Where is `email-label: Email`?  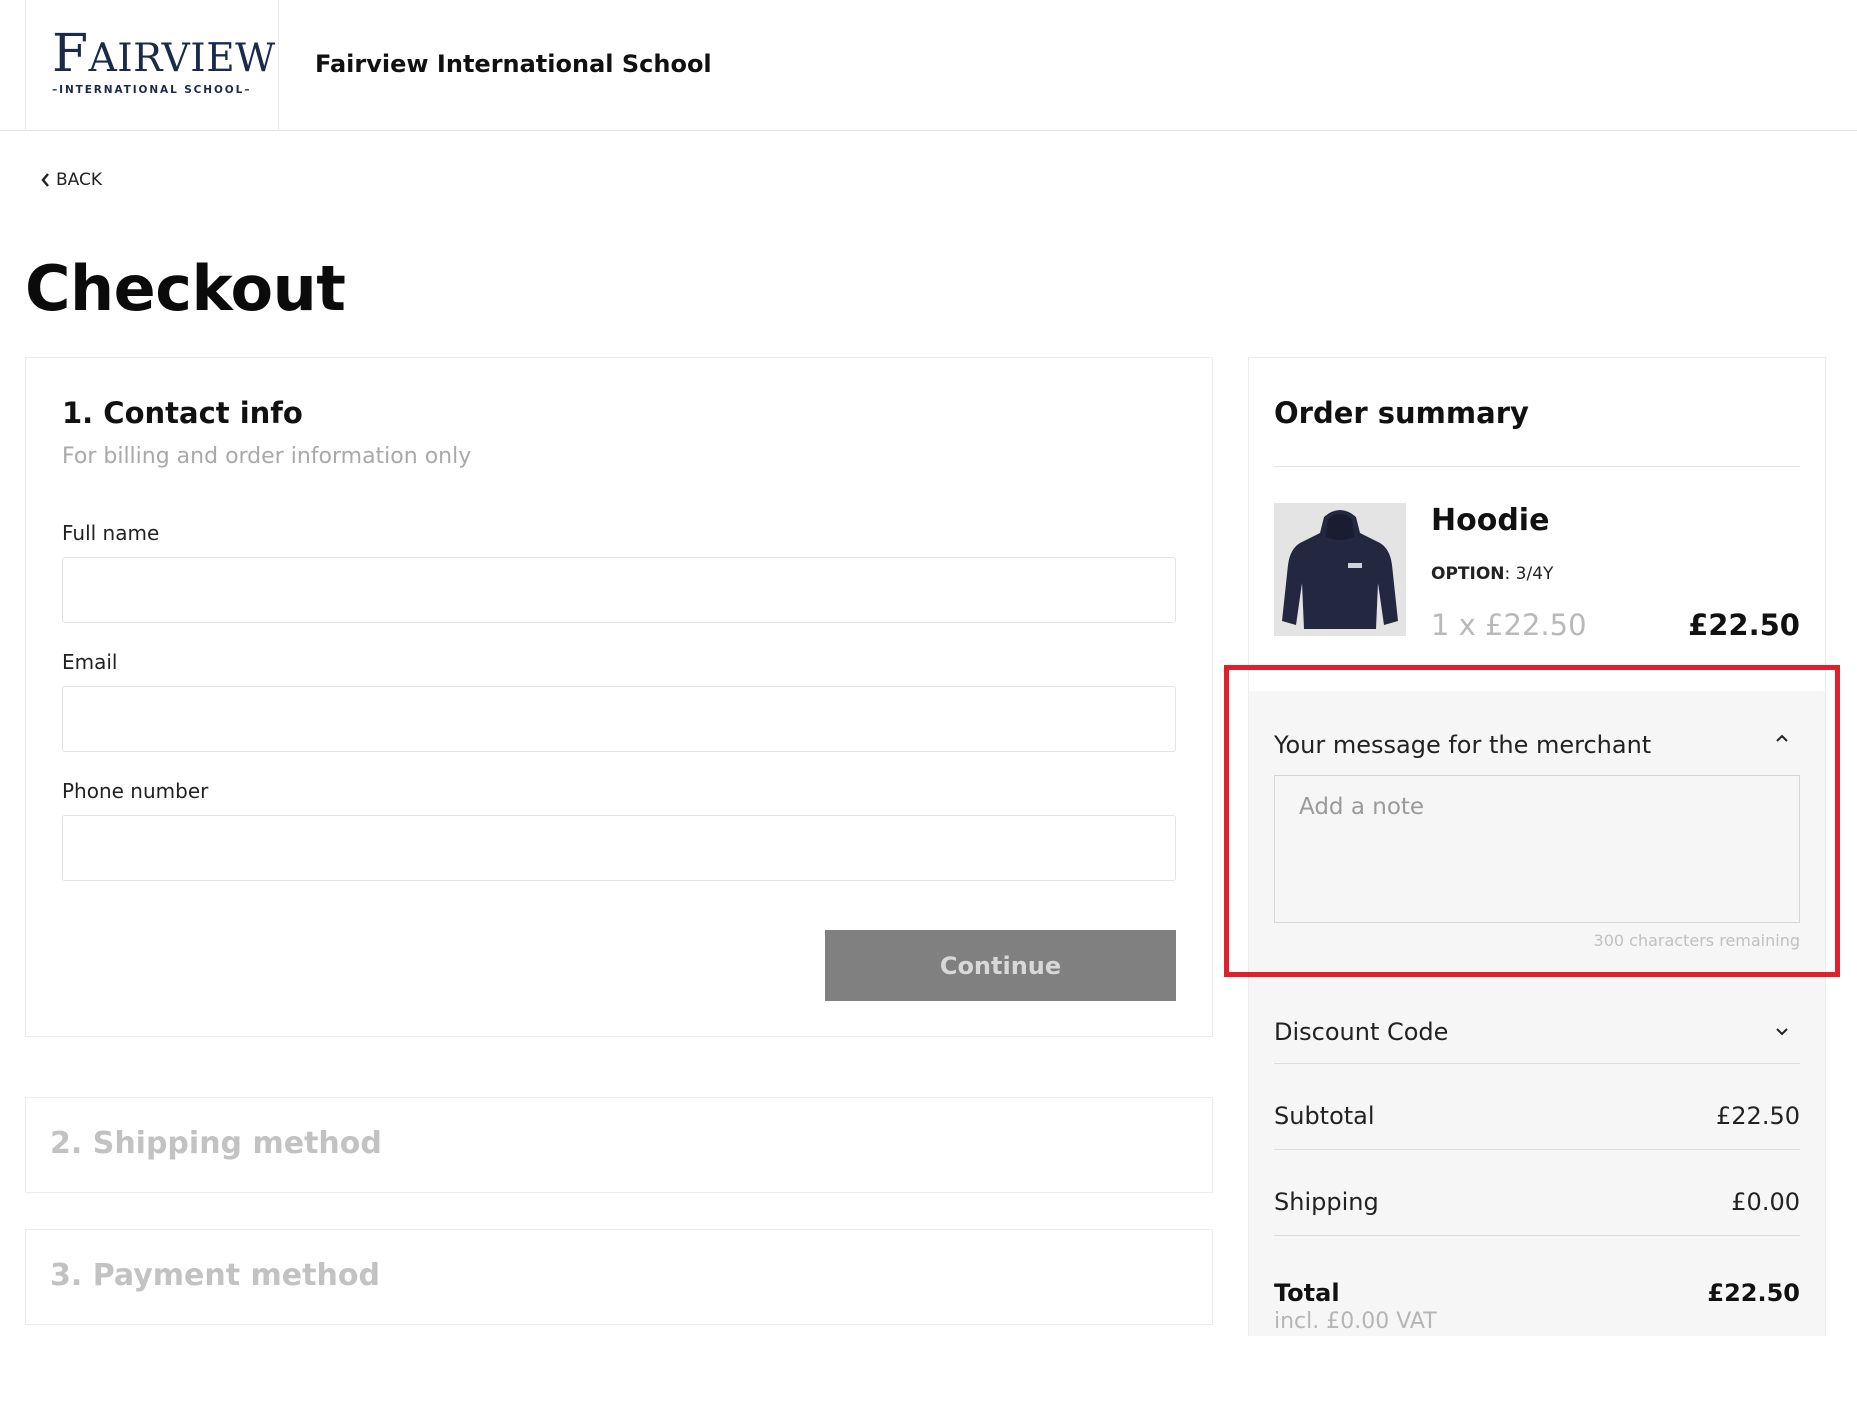
email-label: Email is located at coordinates (90, 662).